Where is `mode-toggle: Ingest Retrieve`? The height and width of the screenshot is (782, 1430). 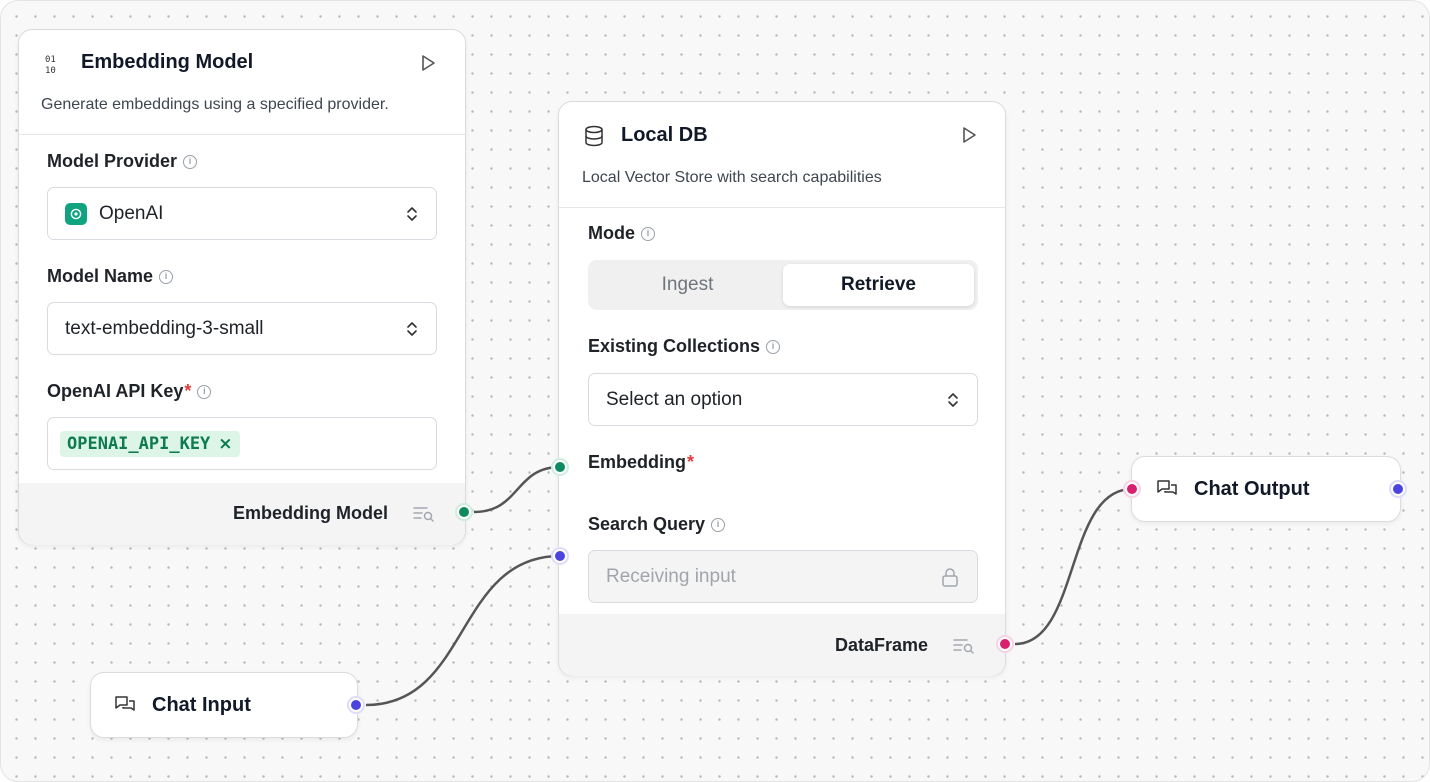
mode-toggle: Ingest Retrieve is located at coordinates (783, 285).